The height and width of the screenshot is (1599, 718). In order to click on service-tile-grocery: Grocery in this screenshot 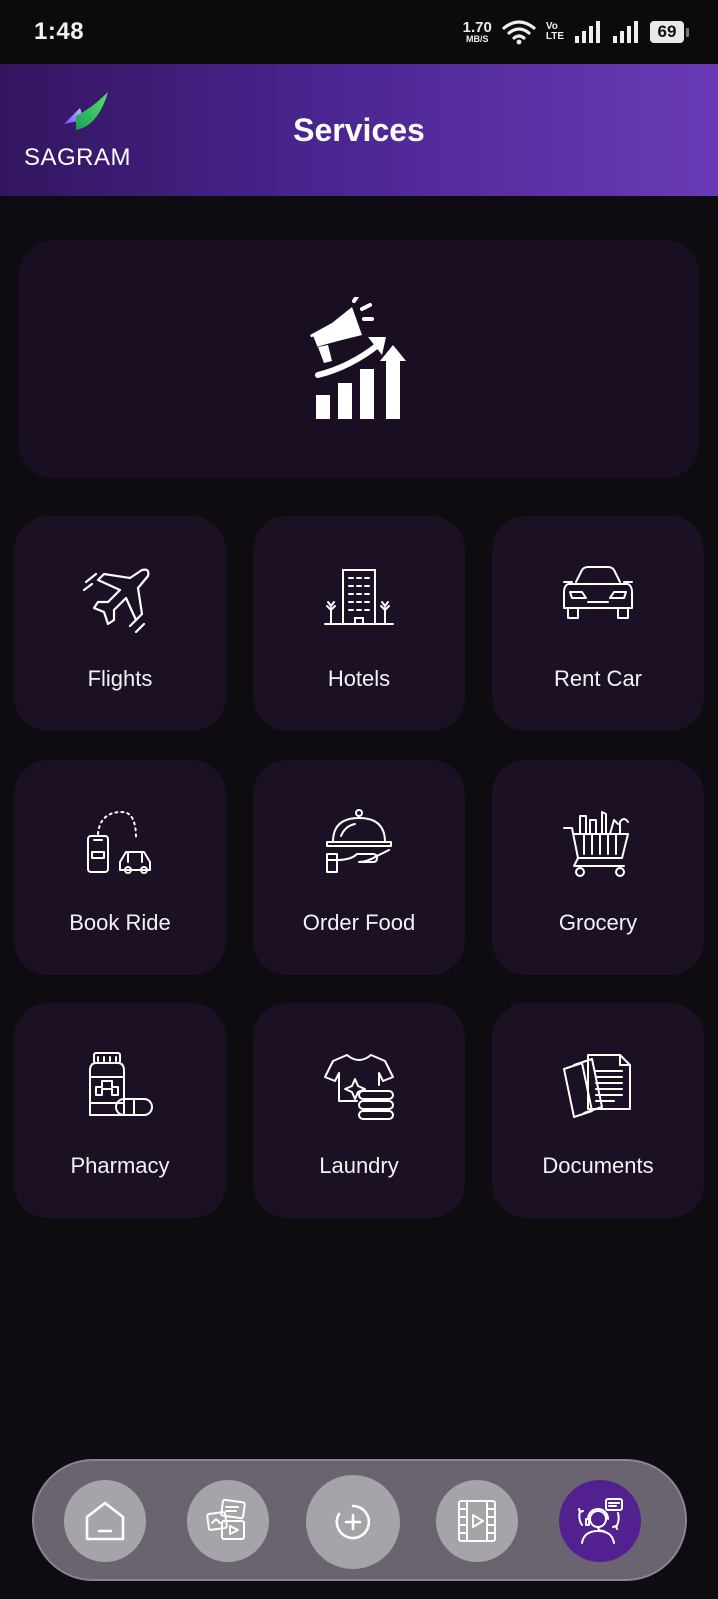, I will do `click(598, 867)`.